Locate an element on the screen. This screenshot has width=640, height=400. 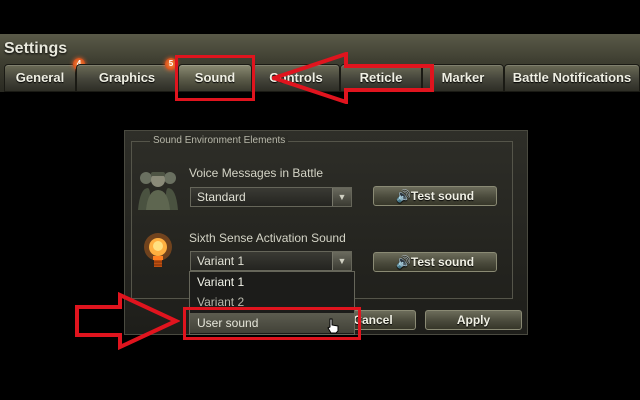
window-title: Settings is located at coordinates (36, 48).